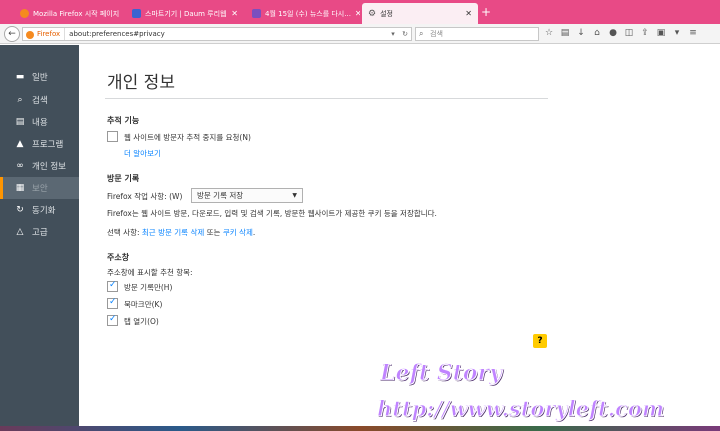  I want to click on chevron-down-icon: ▼, so click(294, 195).